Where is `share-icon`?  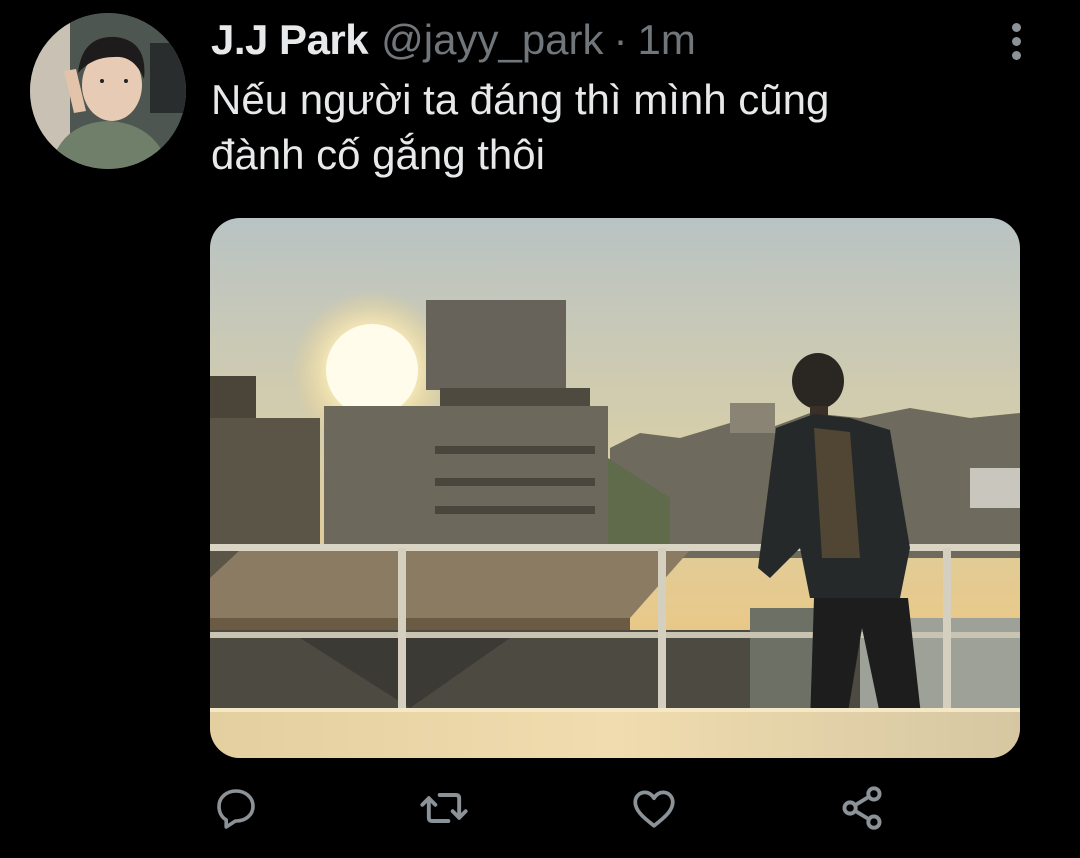
share-icon is located at coordinates (862, 808).